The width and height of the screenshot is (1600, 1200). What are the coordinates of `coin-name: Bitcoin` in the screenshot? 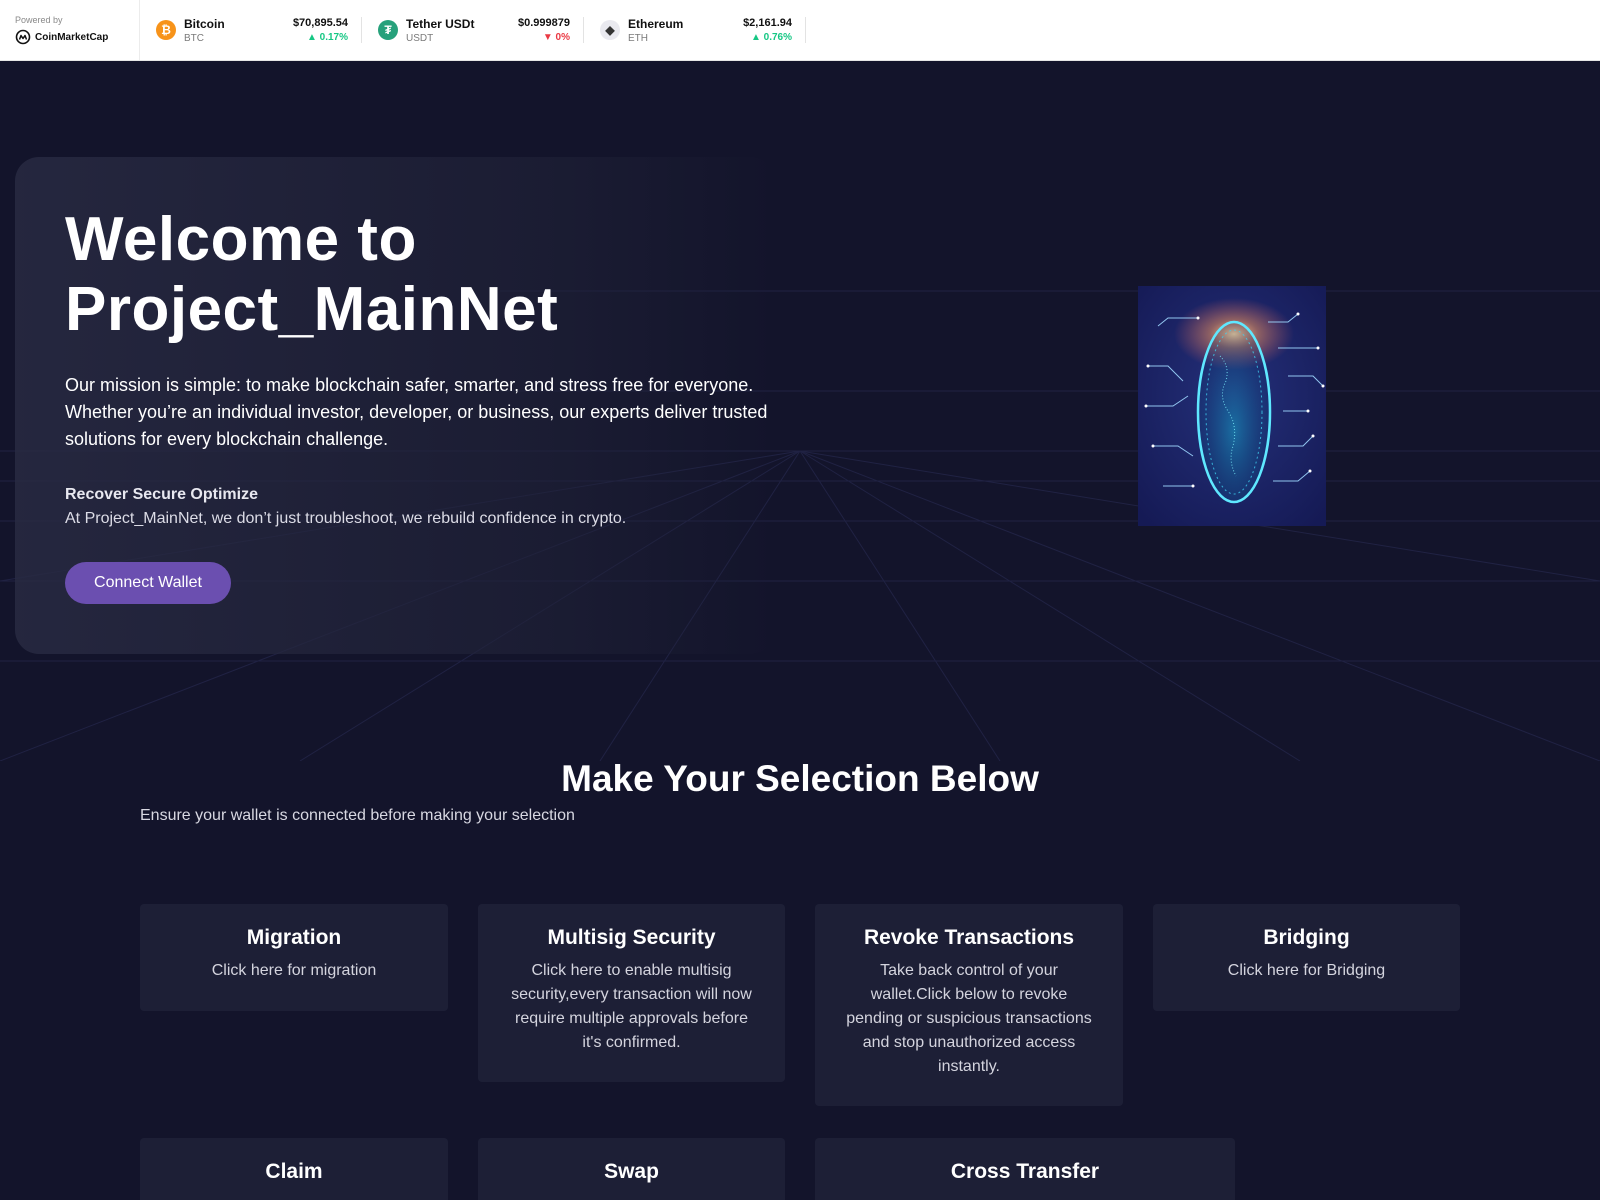 It's located at (204, 23).